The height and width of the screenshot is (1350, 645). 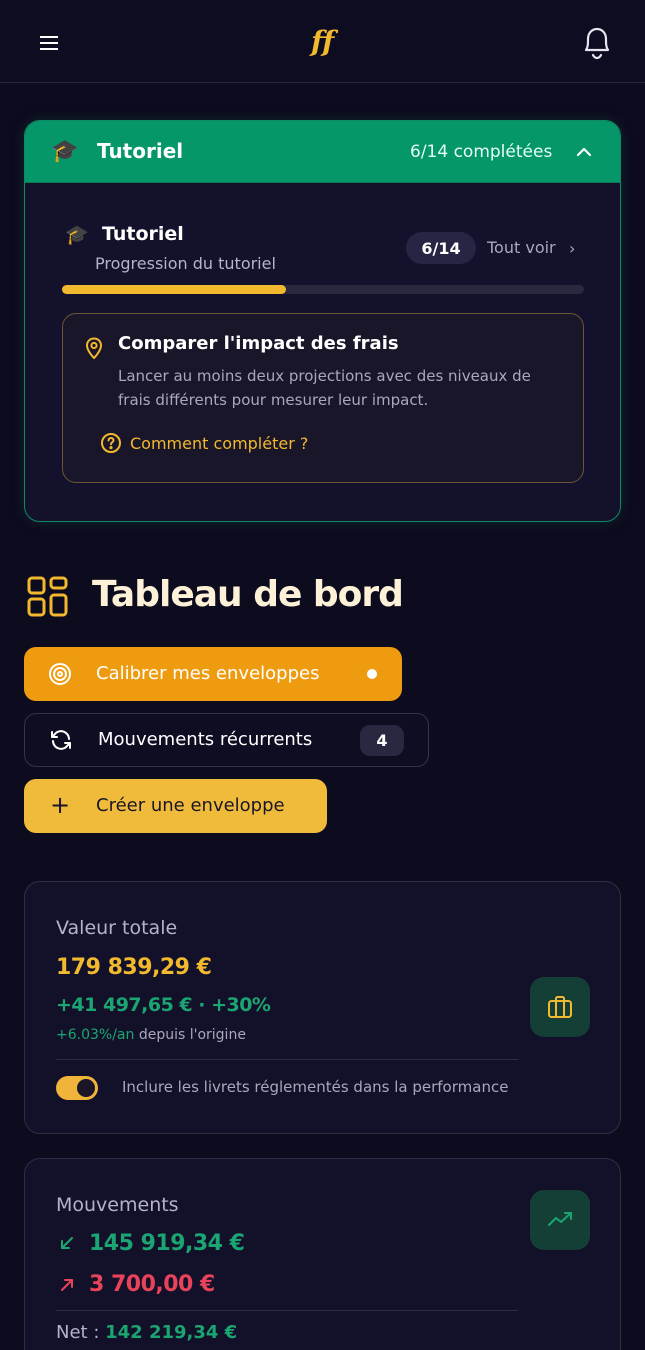 What do you see at coordinates (208, 673) in the screenshot?
I see `calibrate-envelopes-label: Calibrer mes enveloppes` at bounding box center [208, 673].